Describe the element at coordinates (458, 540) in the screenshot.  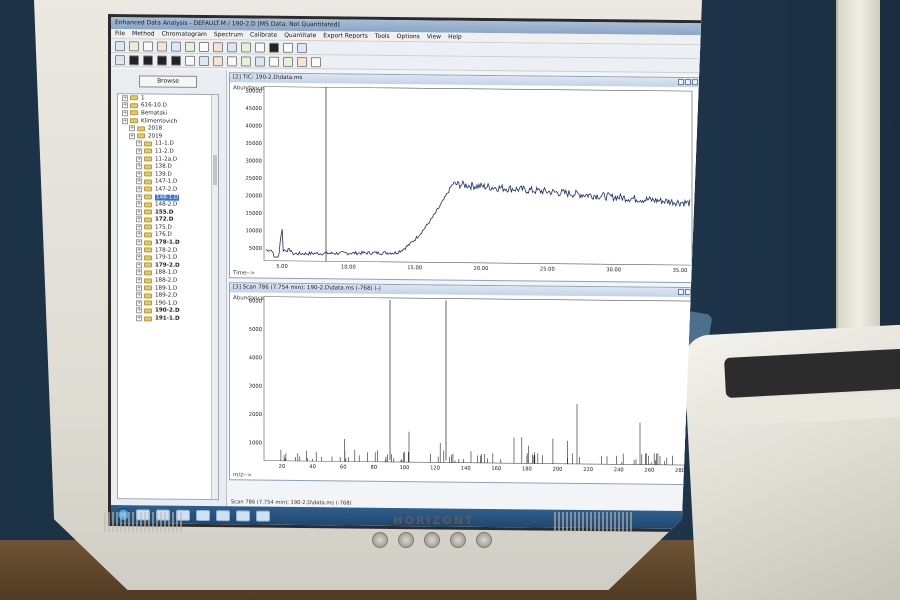
I see `monitor-auto-button` at that location.